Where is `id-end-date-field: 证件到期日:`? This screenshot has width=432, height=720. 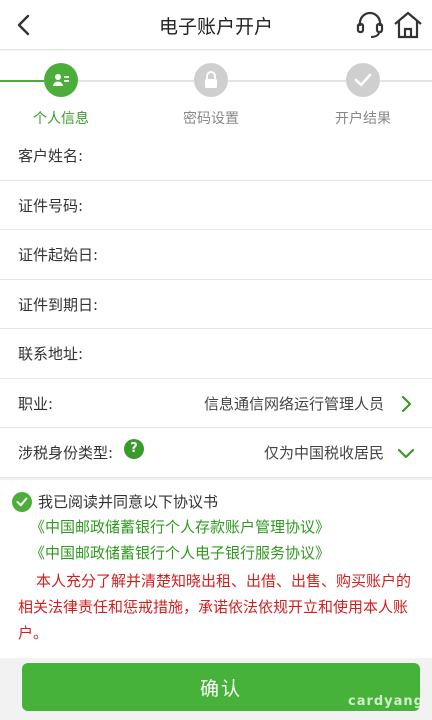
id-end-date-field: 证件到期日: is located at coordinates (216, 304).